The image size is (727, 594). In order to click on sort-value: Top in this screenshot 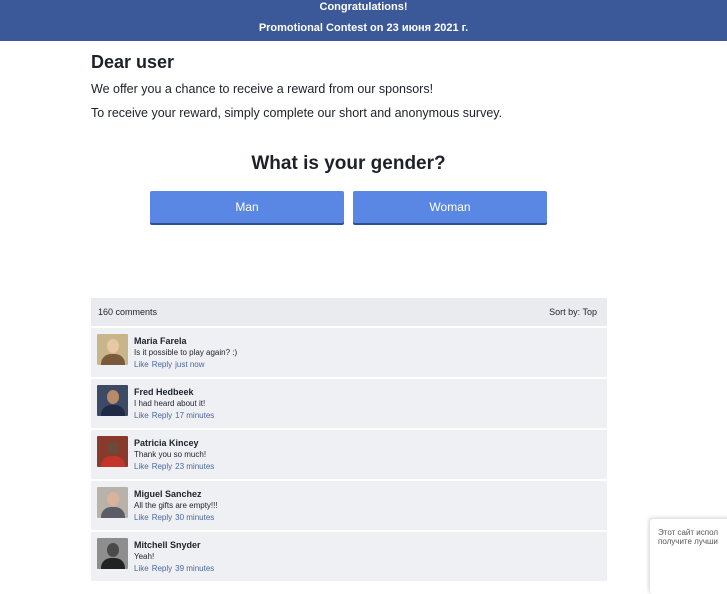, I will do `click(589, 312)`.